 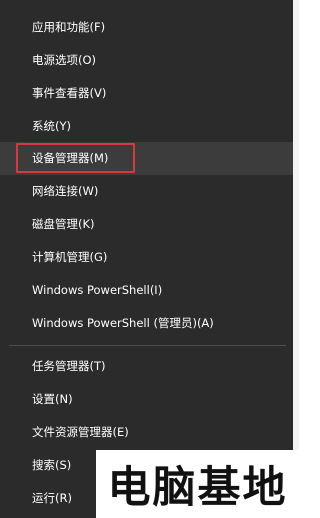 What do you see at coordinates (146, 399) in the screenshot?
I see `menu-item-settings: 设置(N)` at bounding box center [146, 399].